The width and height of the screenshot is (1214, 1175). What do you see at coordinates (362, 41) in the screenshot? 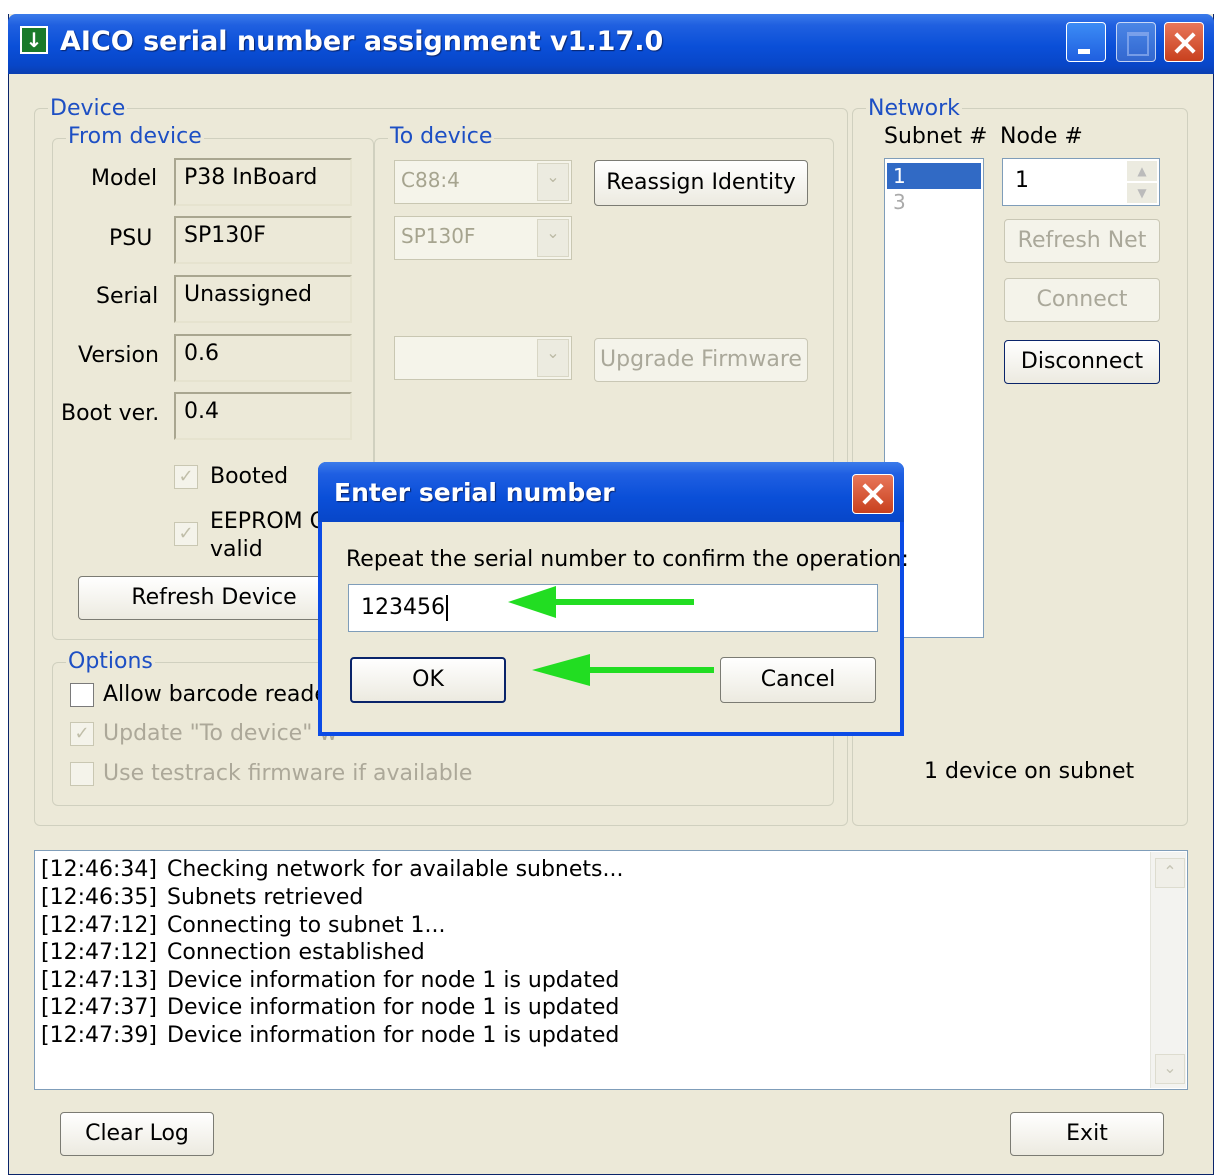
I see `window-title: AICO serial number assignment v1.17.0` at bounding box center [362, 41].